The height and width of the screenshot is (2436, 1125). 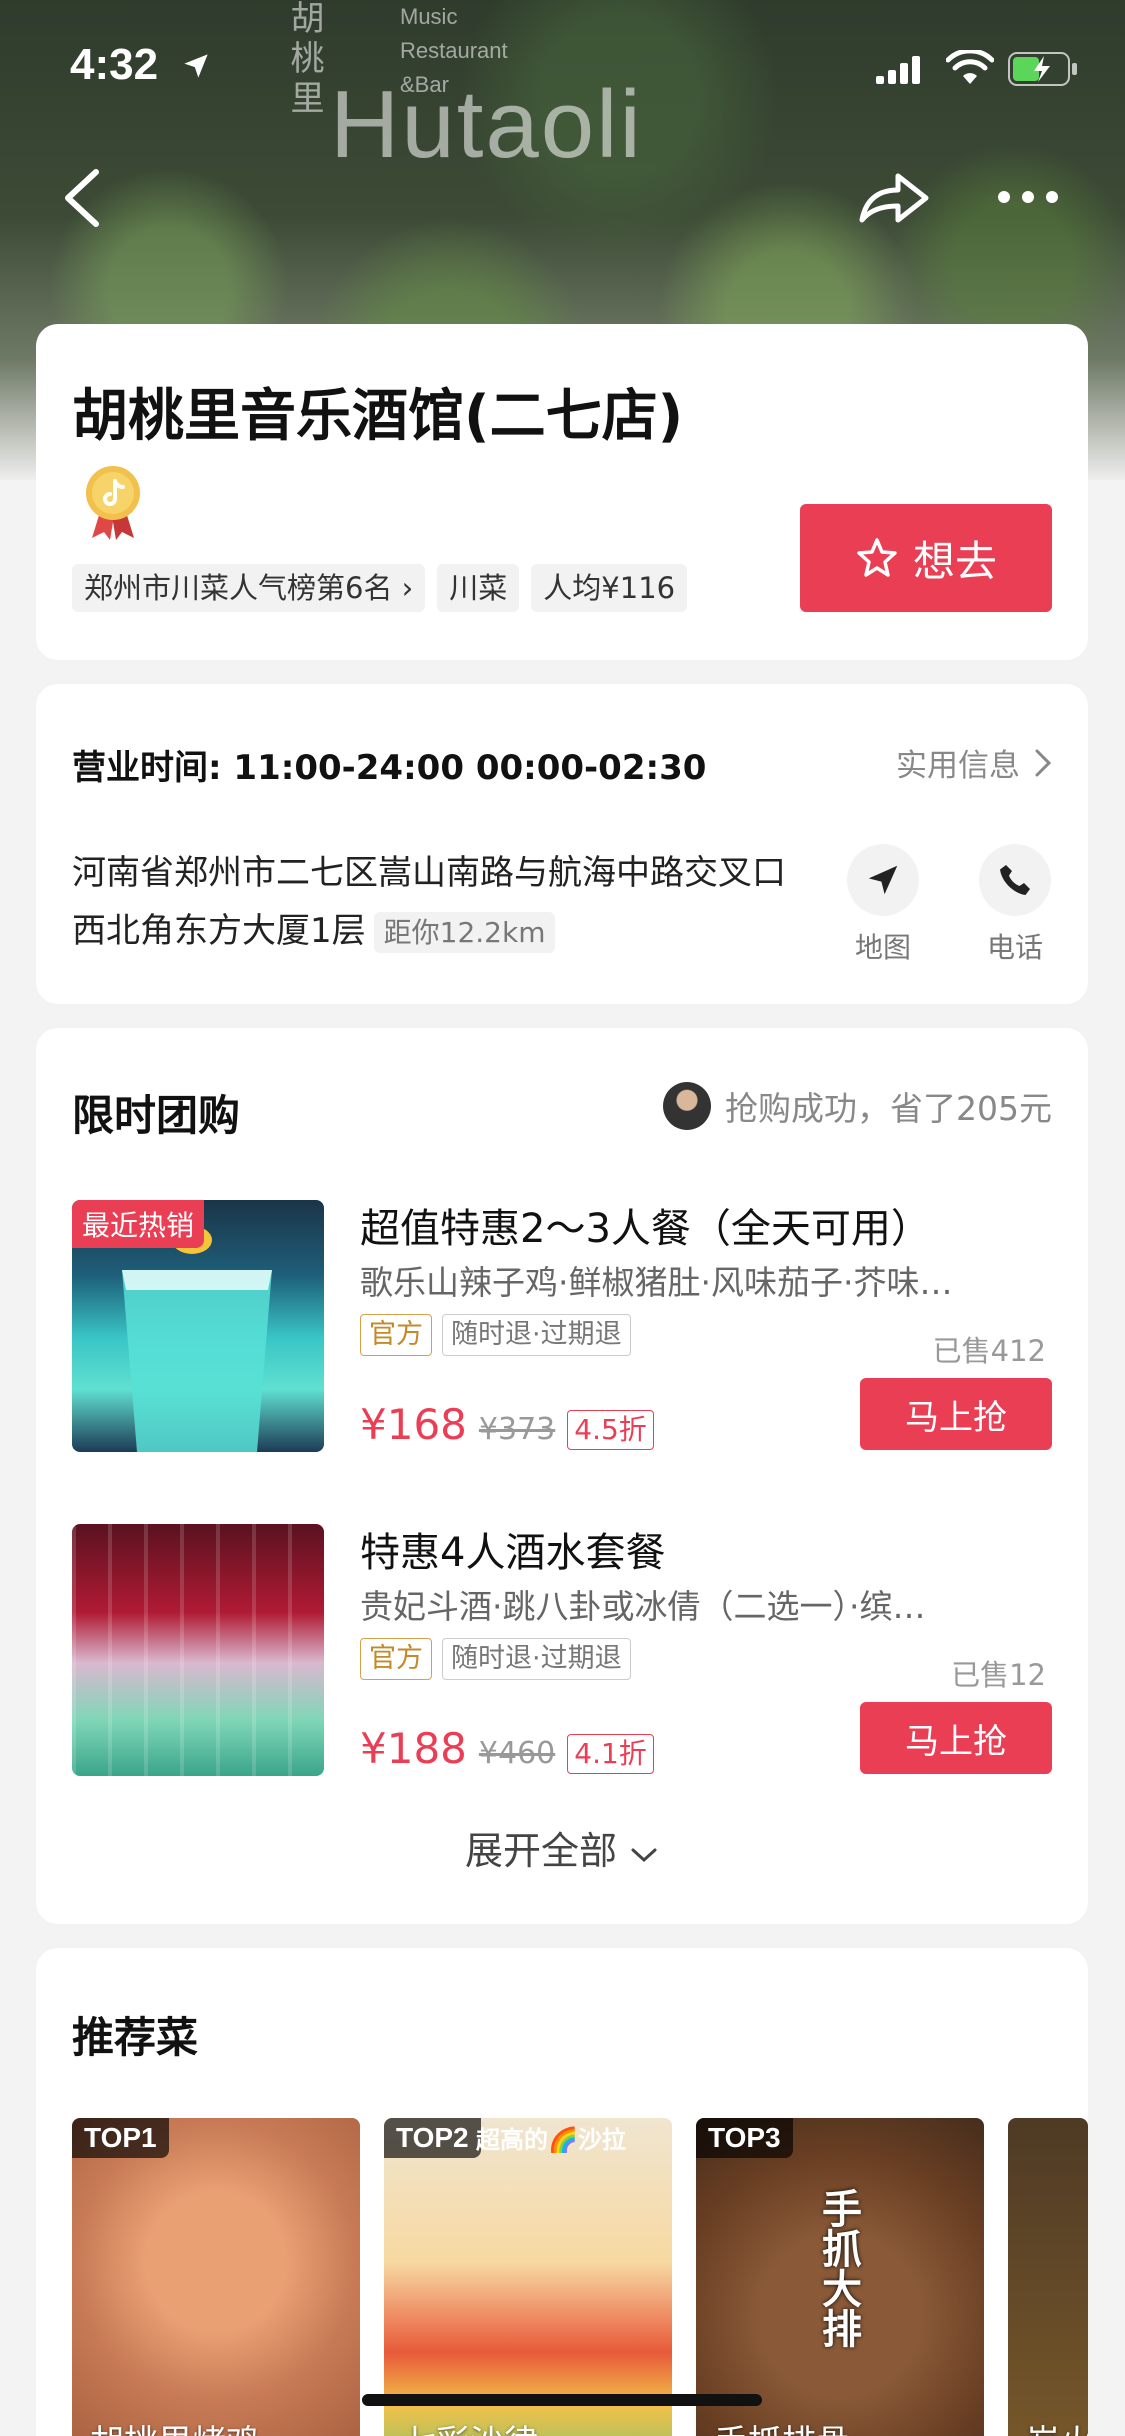 What do you see at coordinates (1015, 880) in the screenshot?
I see `phone-icon` at bounding box center [1015, 880].